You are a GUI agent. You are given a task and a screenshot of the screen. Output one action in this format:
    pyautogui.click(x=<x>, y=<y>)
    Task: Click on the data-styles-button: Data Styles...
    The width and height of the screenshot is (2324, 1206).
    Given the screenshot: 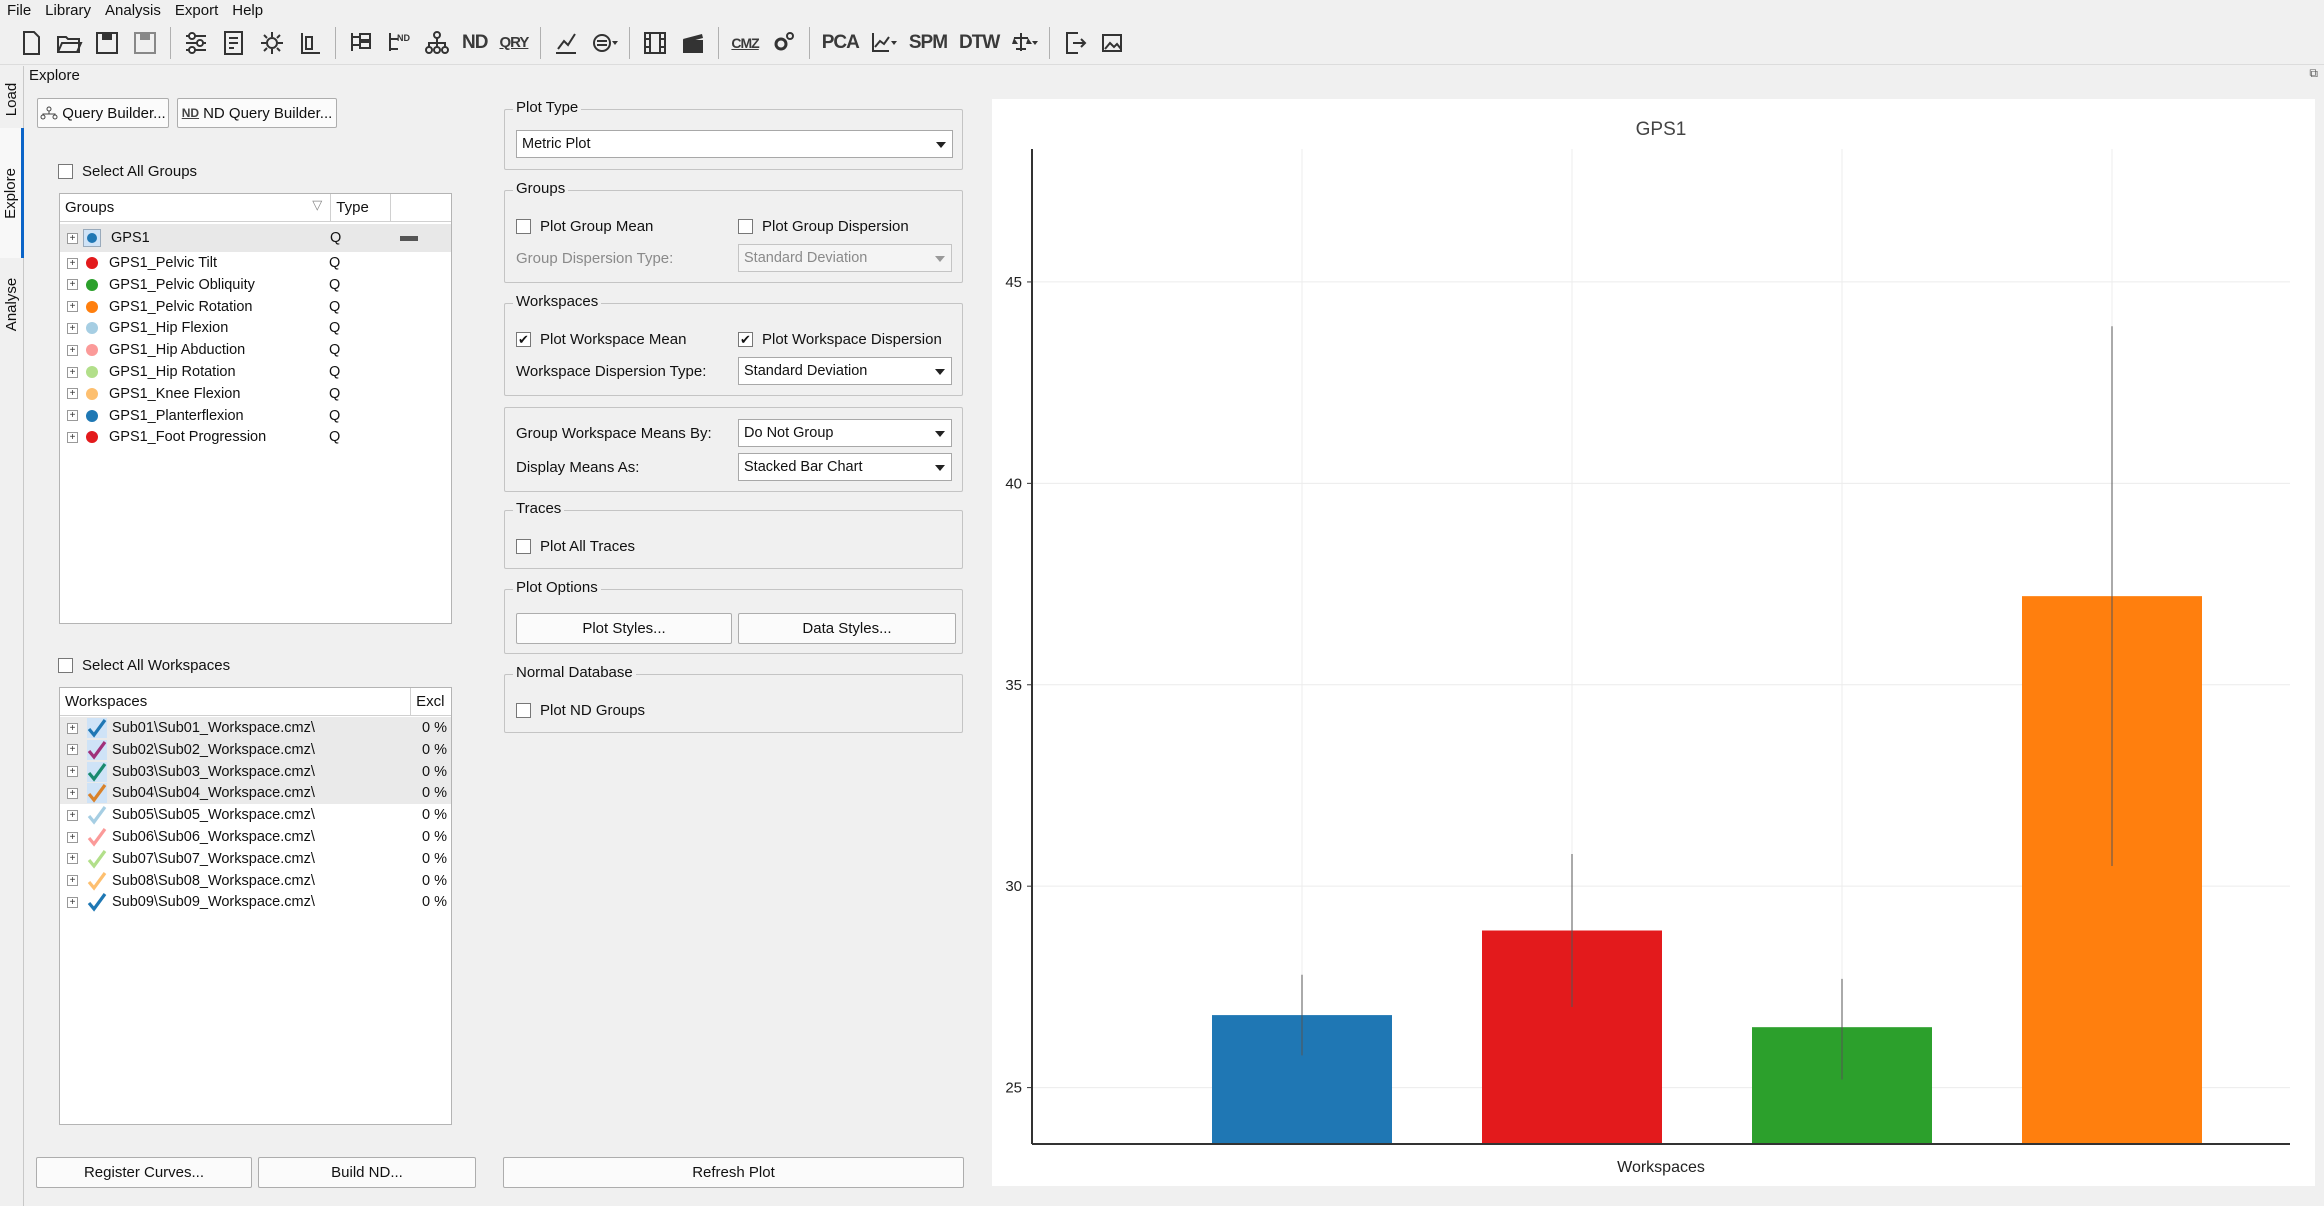 What is the action you would take?
    pyautogui.click(x=847, y=628)
    